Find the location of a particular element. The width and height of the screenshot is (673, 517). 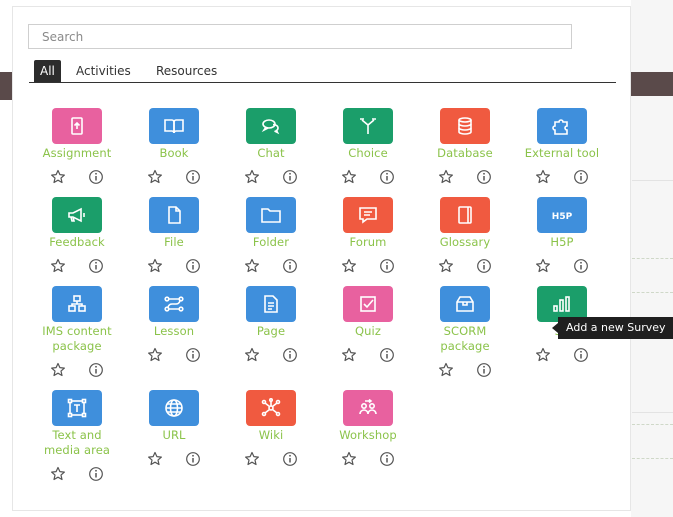

module-book: Book is located at coordinates (174, 147).